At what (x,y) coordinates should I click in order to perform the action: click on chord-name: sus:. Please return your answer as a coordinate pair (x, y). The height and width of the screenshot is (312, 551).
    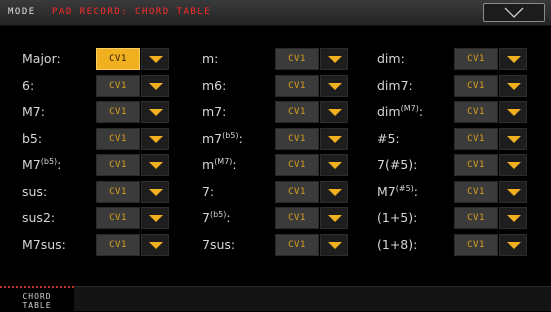
    Looking at the image, I should click on (35, 191).